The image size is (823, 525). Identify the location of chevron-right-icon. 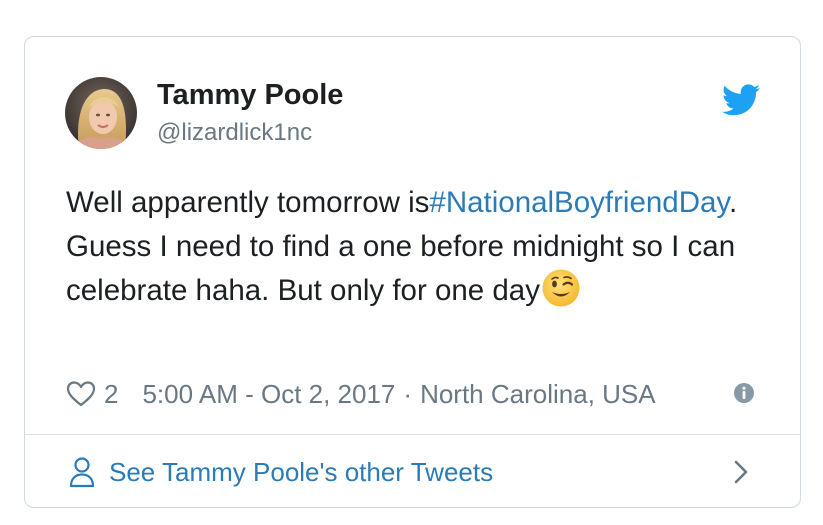
(741, 472).